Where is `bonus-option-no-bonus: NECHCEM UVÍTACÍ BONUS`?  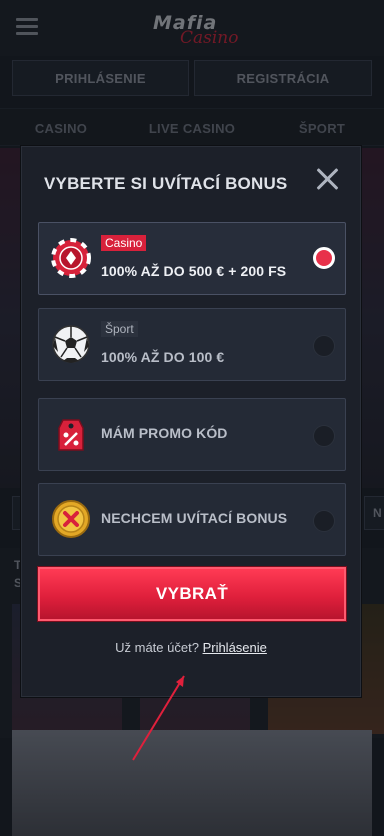
bonus-option-no-bonus: NECHCEM UVÍTACÍ BONUS is located at coordinates (192, 519).